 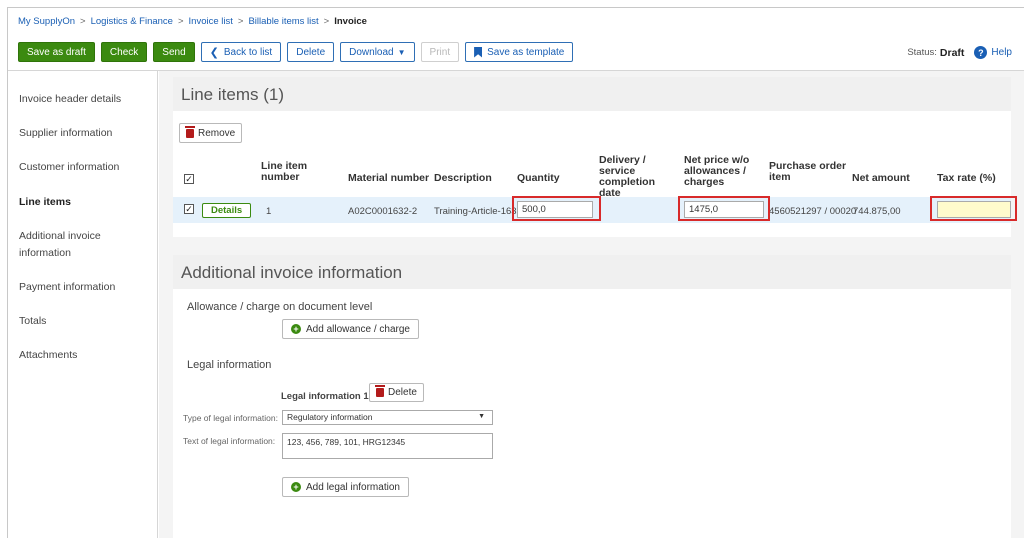 I want to click on add-allowance-button: + Add allowance / charge, so click(x=350, y=329).